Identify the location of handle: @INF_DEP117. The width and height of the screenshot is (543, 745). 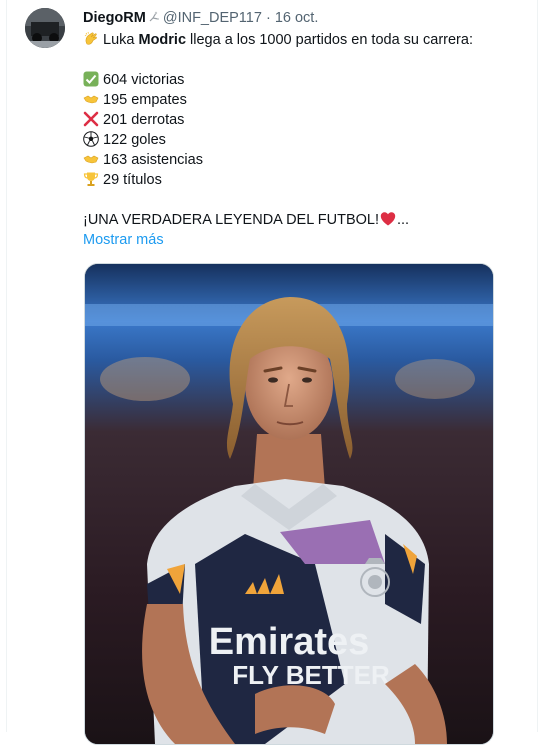
(212, 18).